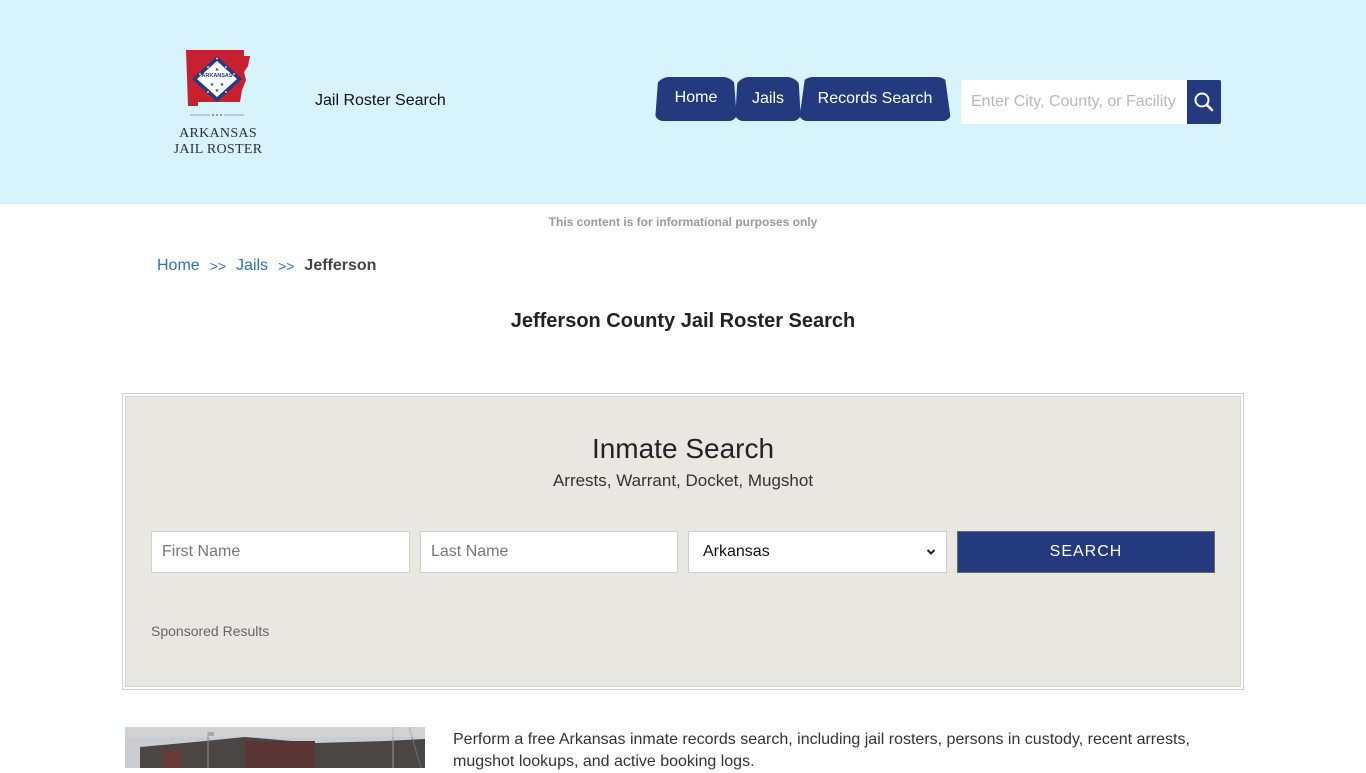 This screenshot has height=773, width=1366. Describe the element at coordinates (1074, 102) in the screenshot. I see `facility-search-input` at that location.